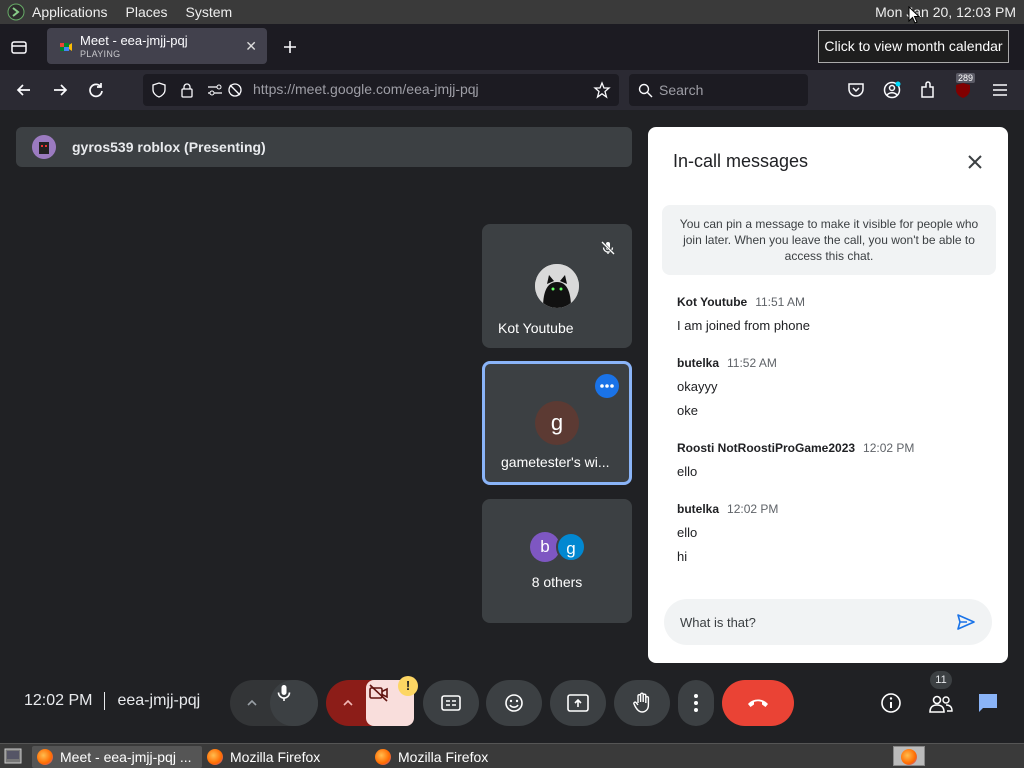 This screenshot has width=1024, height=768. Describe the element at coordinates (928, 90) in the screenshot. I see `extensions-icon` at that location.